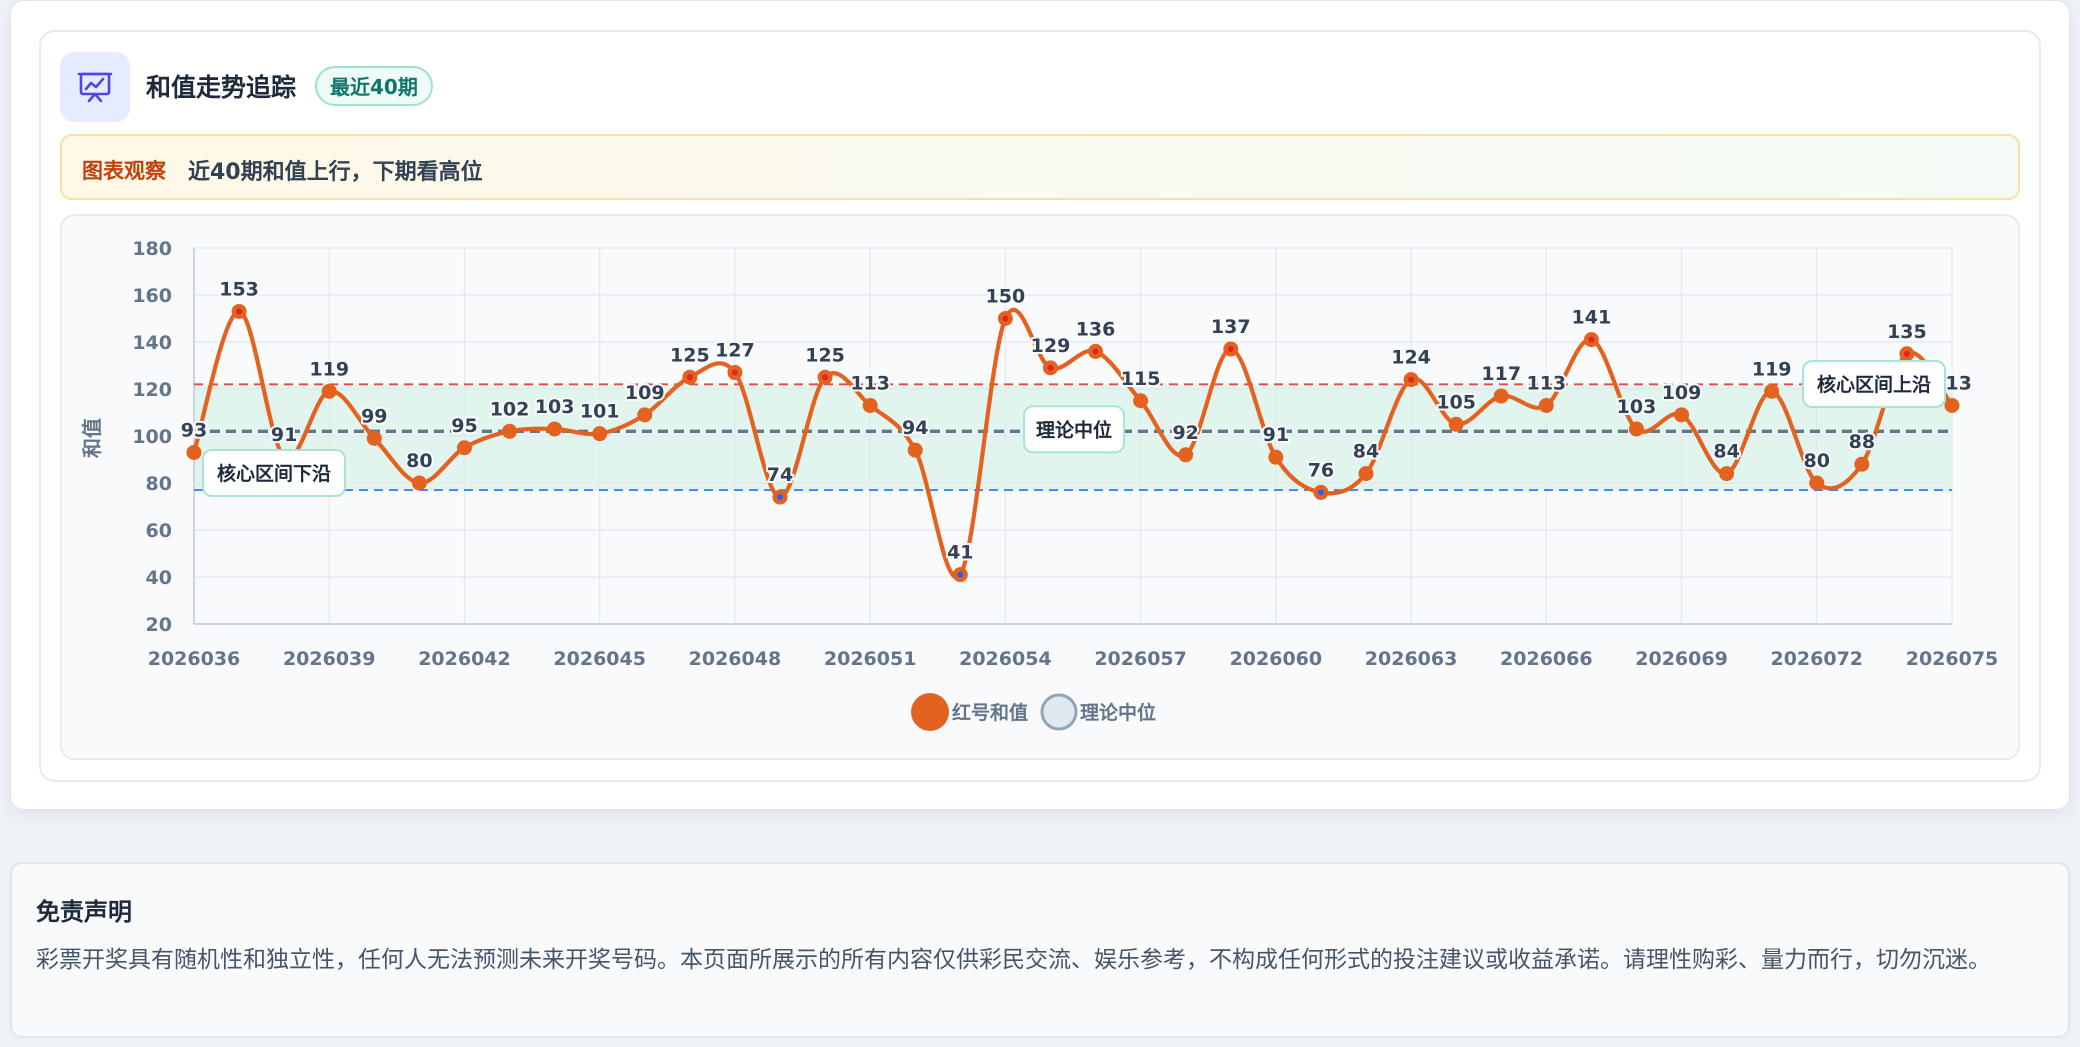 This screenshot has height=1047, width=2080. What do you see at coordinates (1096, 329) in the screenshot?
I see `data-label: 136` at bounding box center [1096, 329].